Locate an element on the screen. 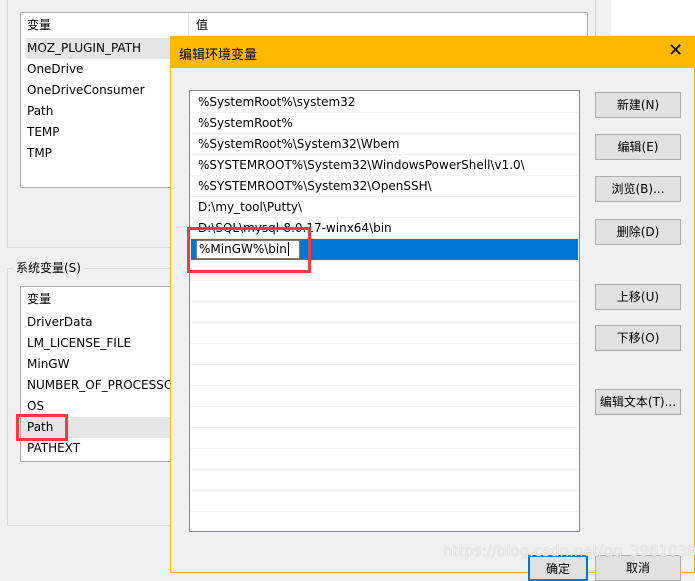 This screenshot has width=695, height=581. list-item: PATHEXT is located at coordinates (53, 448).